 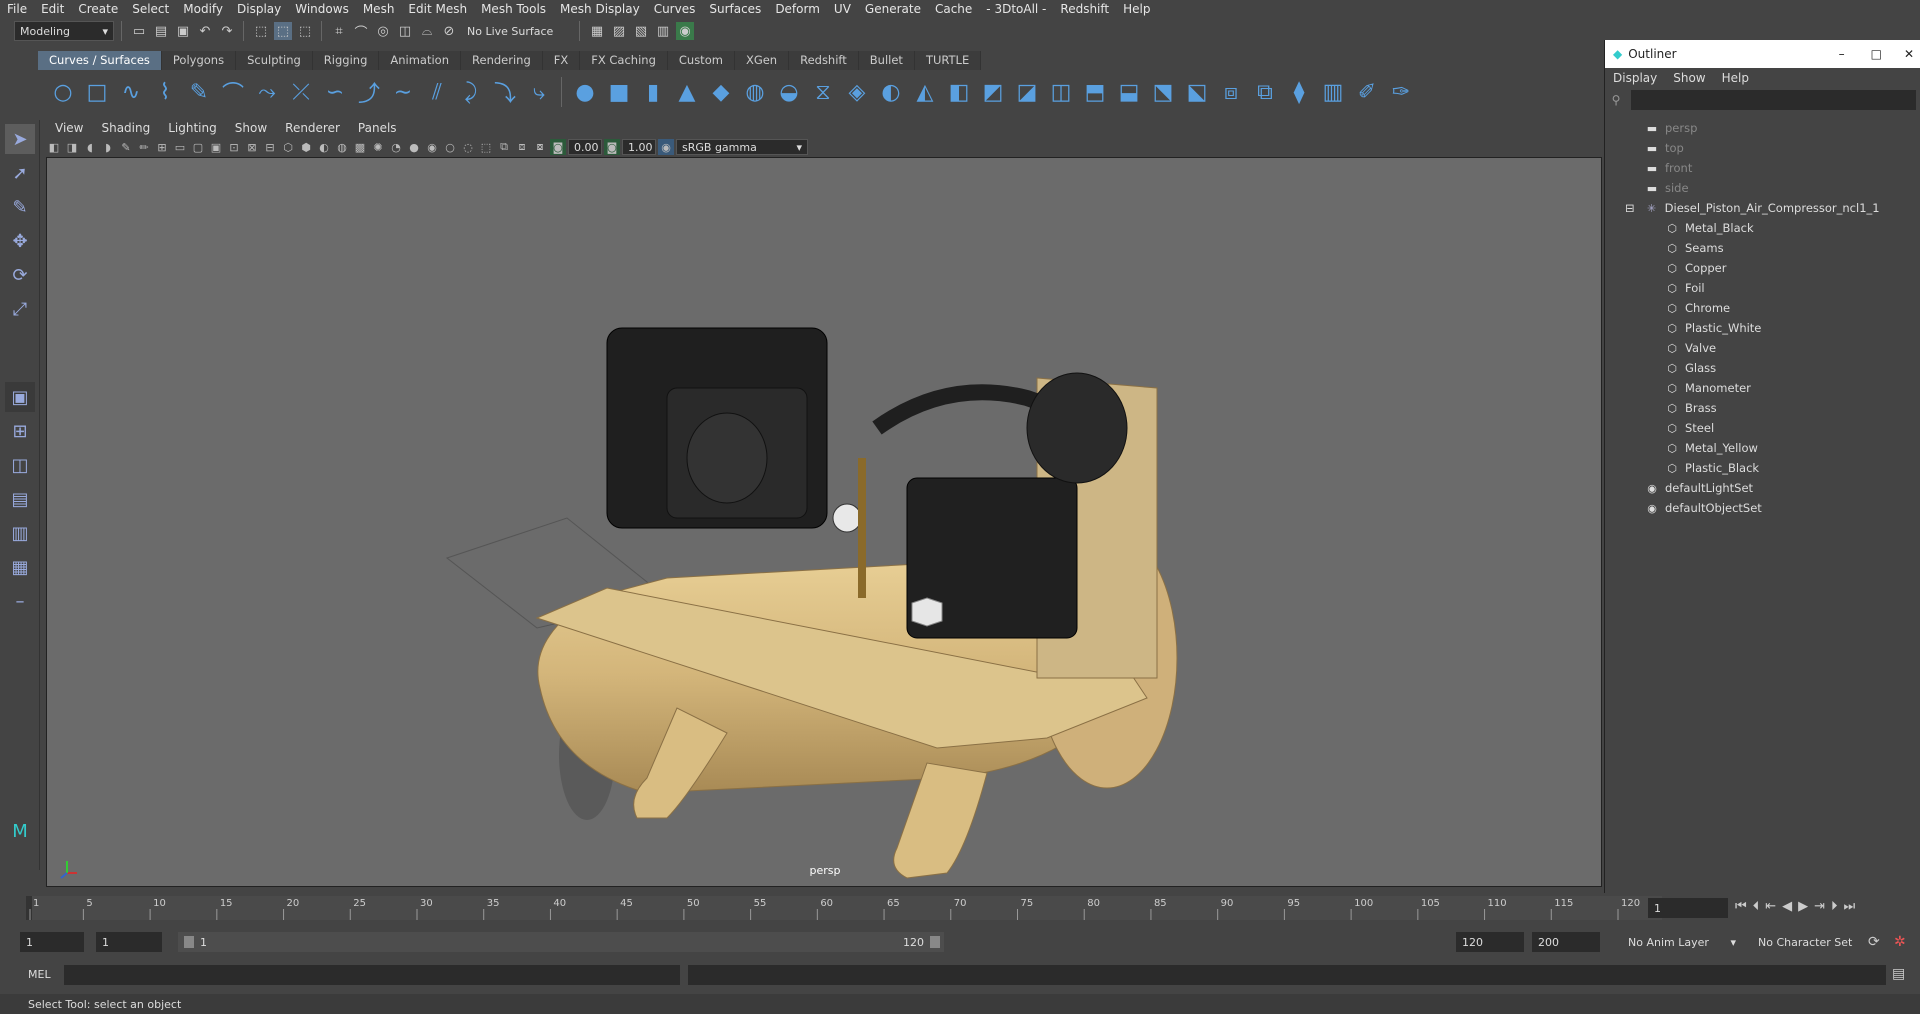 What do you see at coordinates (20, 499) in the screenshot?
I see `outliner-layout-icon: ▤` at bounding box center [20, 499].